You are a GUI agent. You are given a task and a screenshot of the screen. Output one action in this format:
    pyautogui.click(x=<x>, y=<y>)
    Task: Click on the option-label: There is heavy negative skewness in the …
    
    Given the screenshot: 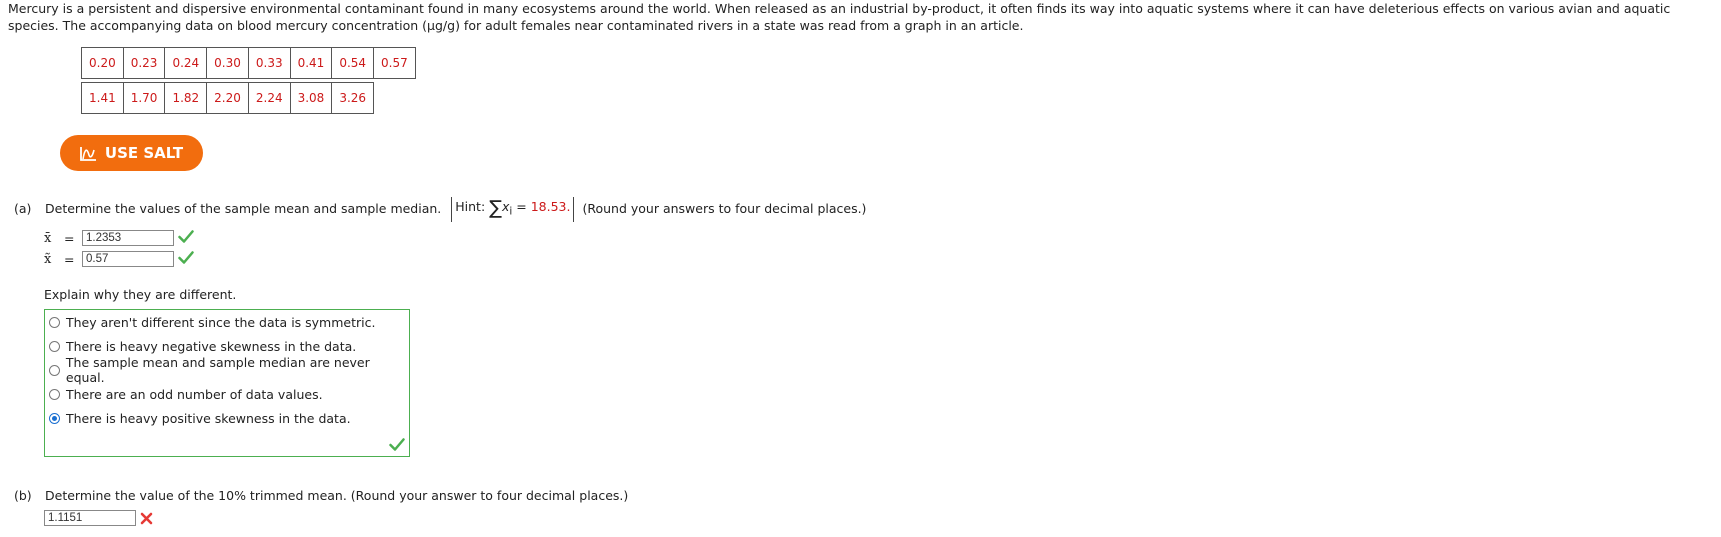 What is the action you would take?
    pyautogui.click(x=211, y=346)
    